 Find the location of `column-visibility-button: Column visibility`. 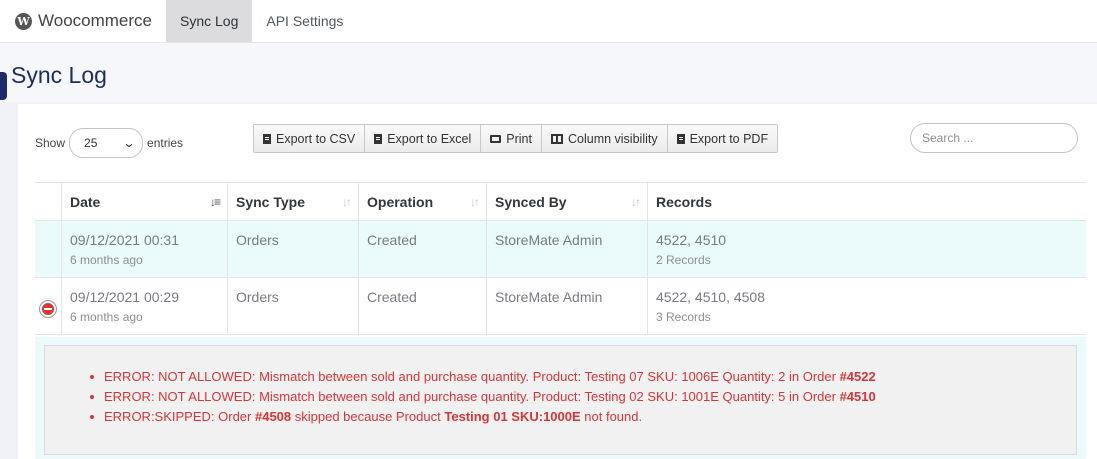

column-visibility-button: Column visibility is located at coordinates (604, 138).